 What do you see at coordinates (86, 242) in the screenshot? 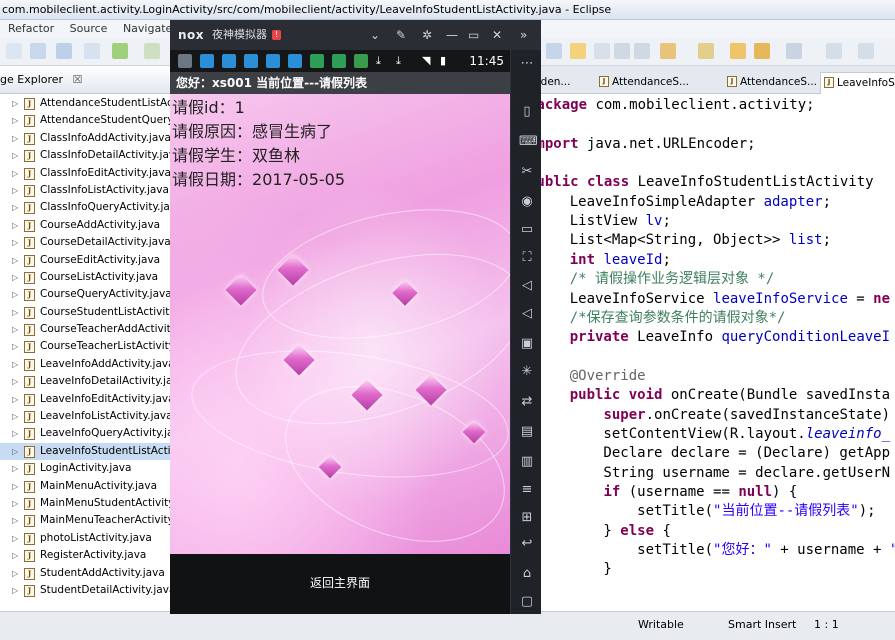
I see `file-list-item: ▷ J CourseDetailActivity.java` at bounding box center [86, 242].